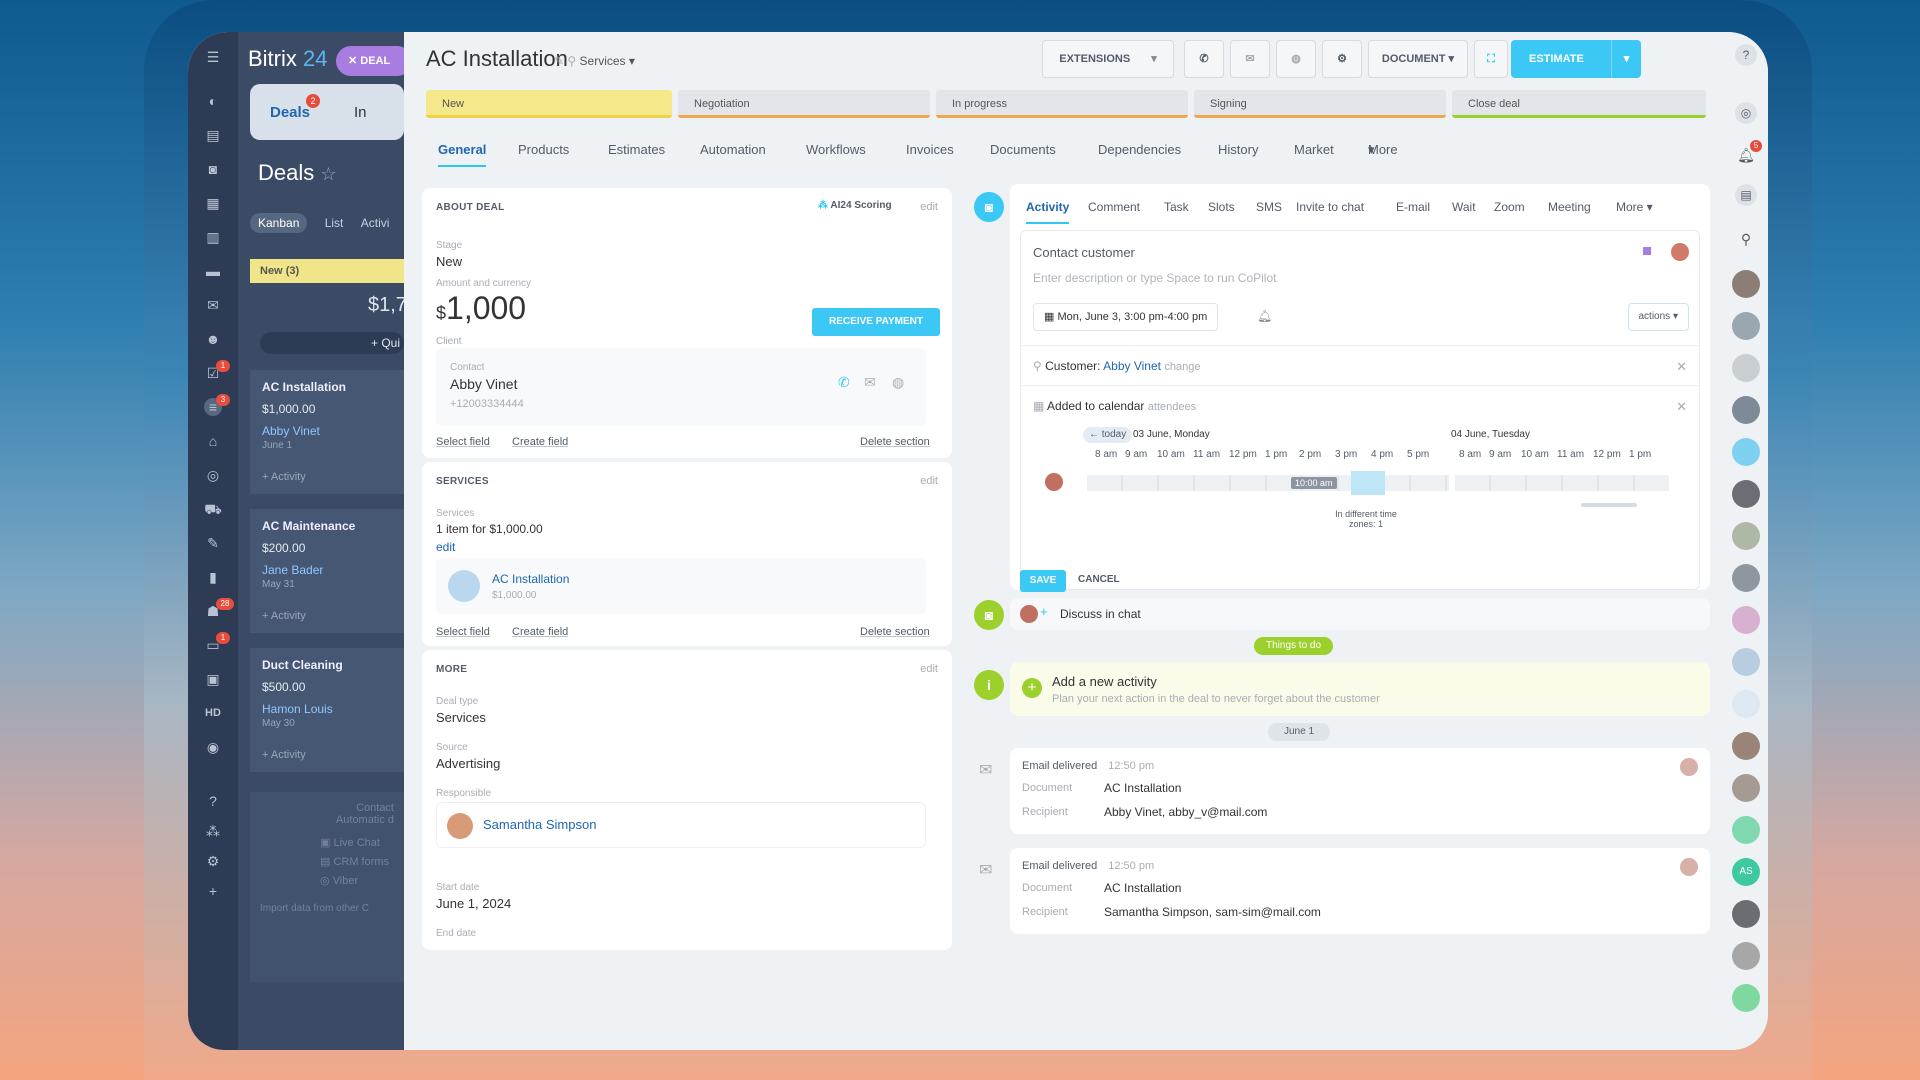 Image resolution: width=1920 pixels, height=1080 pixels. What do you see at coordinates (1221, 207) in the screenshot?
I see `tab-slots: Slots` at bounding box center [1221, 207].